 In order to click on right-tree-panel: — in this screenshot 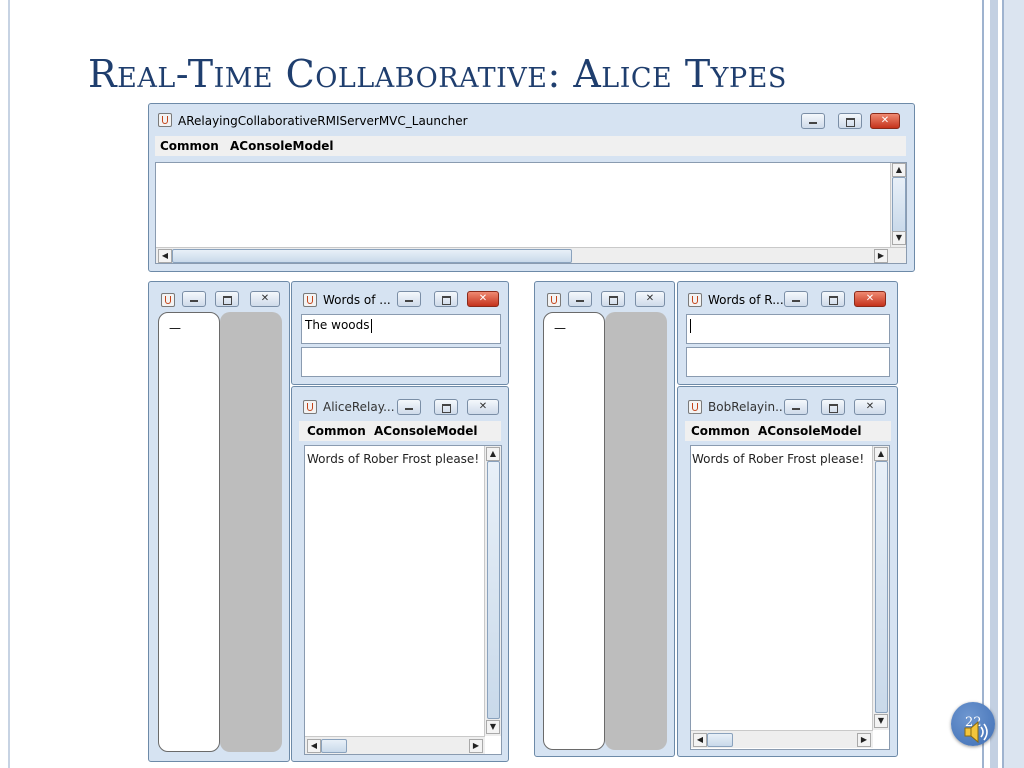, I will do `click(574, 531)`.